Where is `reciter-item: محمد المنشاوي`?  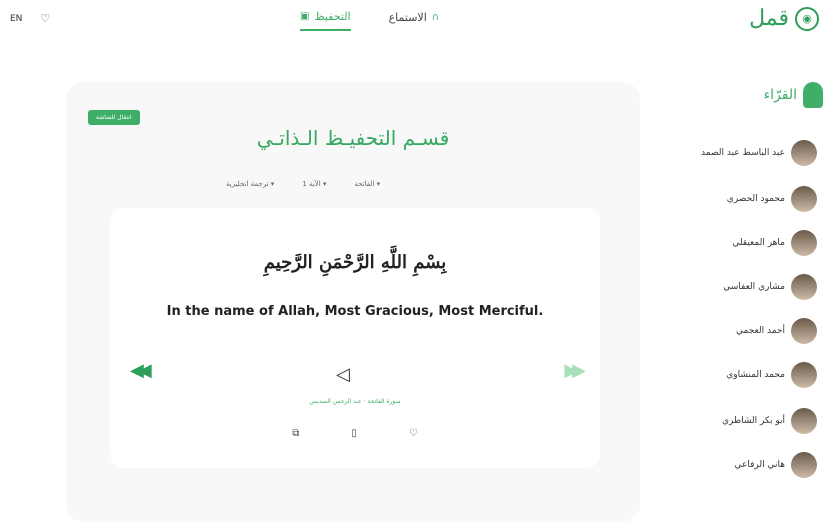
reciter-item: محمد المنشاوي is located at coordinates (771, 375).